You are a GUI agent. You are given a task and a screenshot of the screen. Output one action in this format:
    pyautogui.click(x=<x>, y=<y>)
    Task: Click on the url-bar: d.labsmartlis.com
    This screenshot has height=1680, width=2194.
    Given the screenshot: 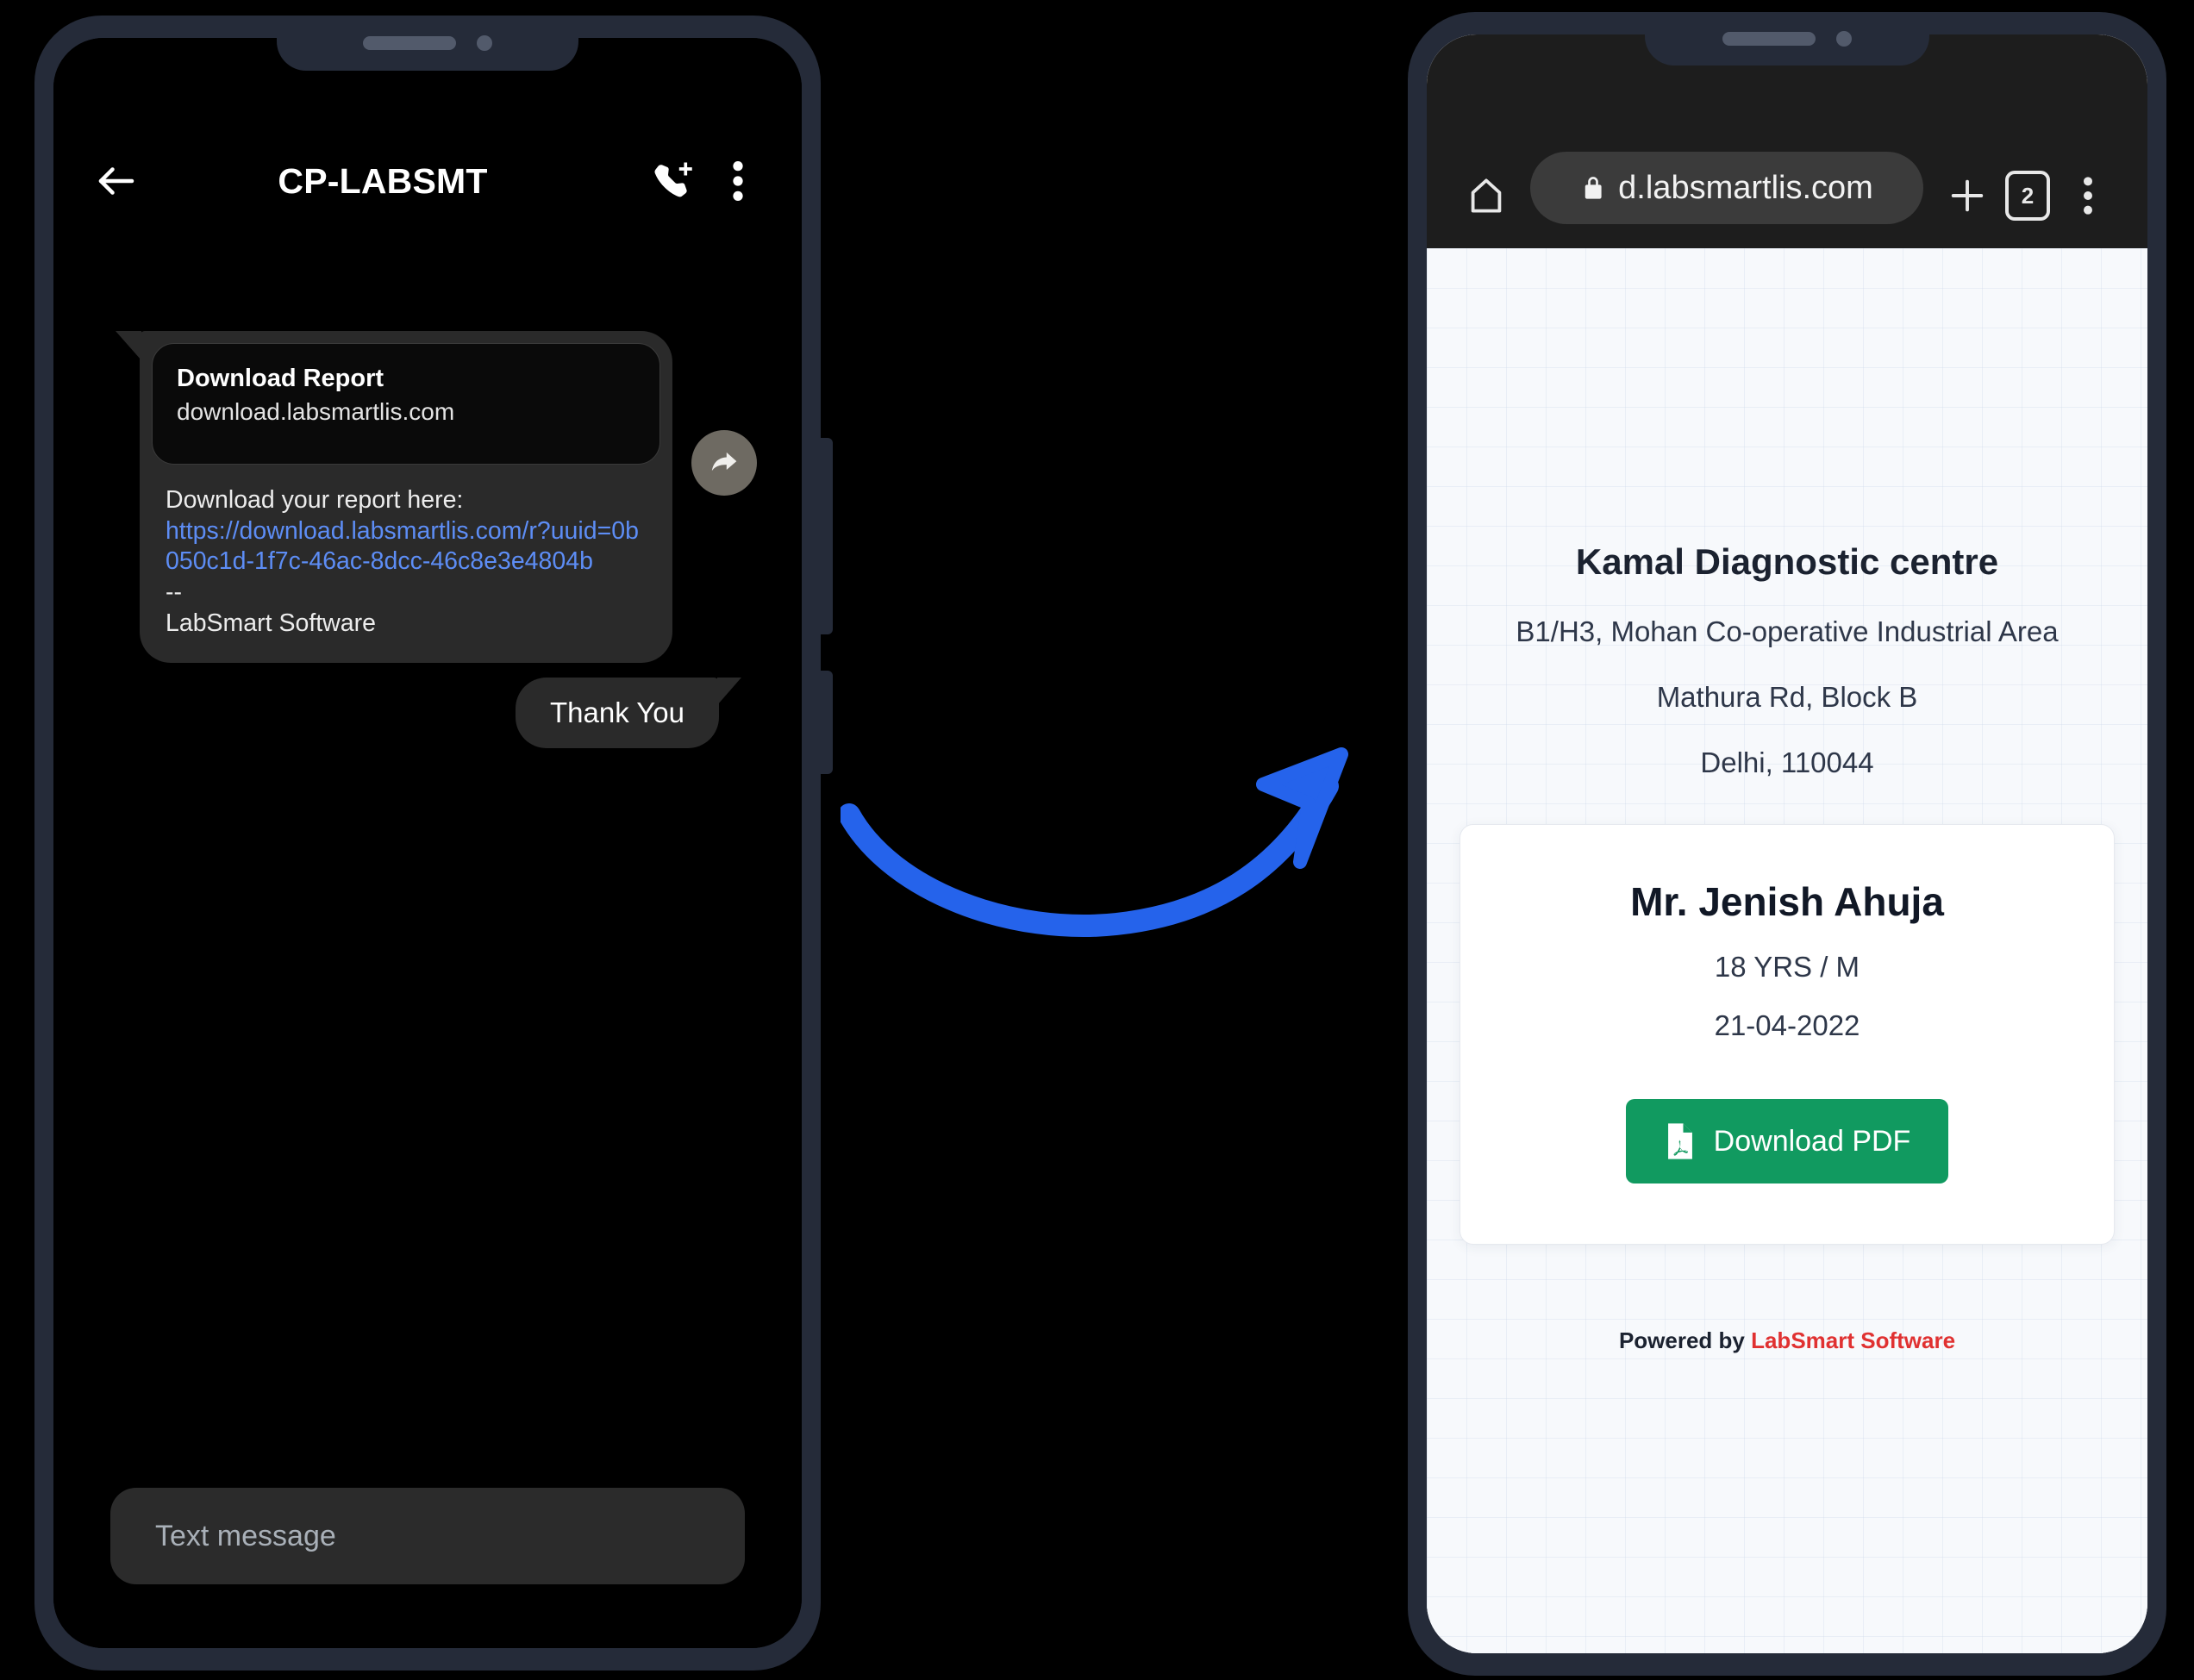 What is the action you would take?
    pyautogui.click(x=1726, y=188)
    